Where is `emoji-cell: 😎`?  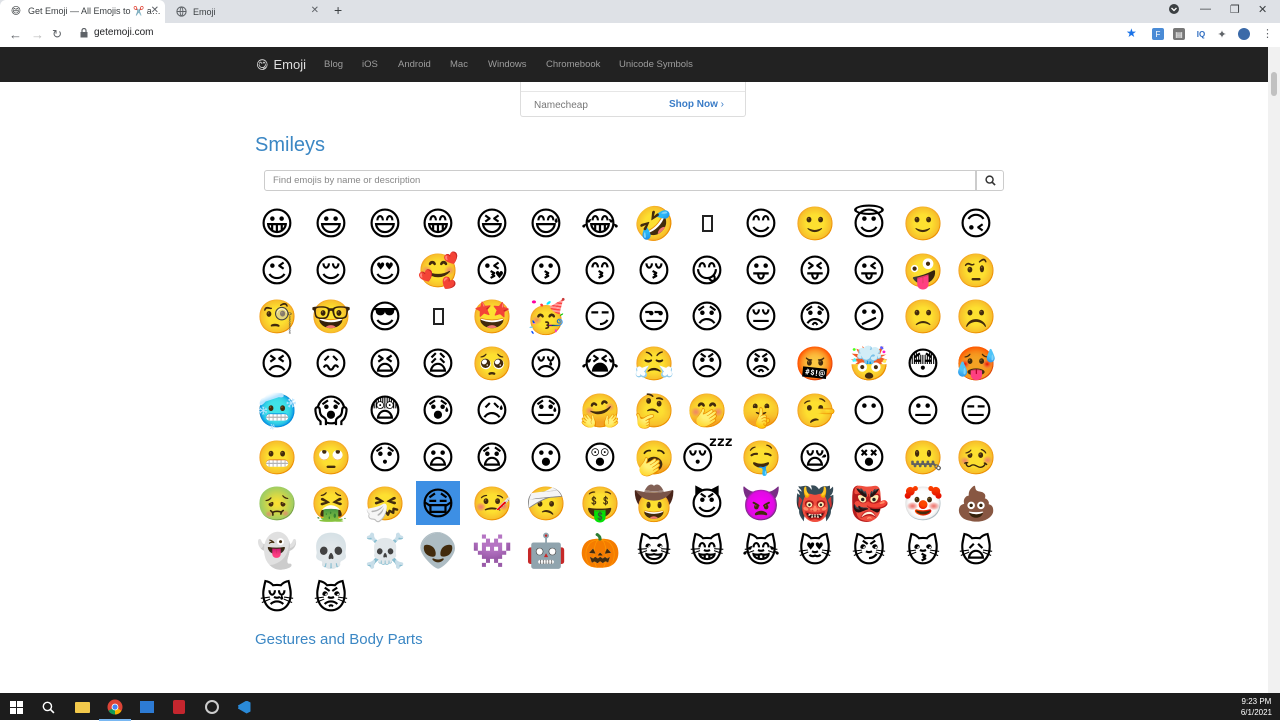 emoji-cell: 😎 is located at coordinates (385, 316).